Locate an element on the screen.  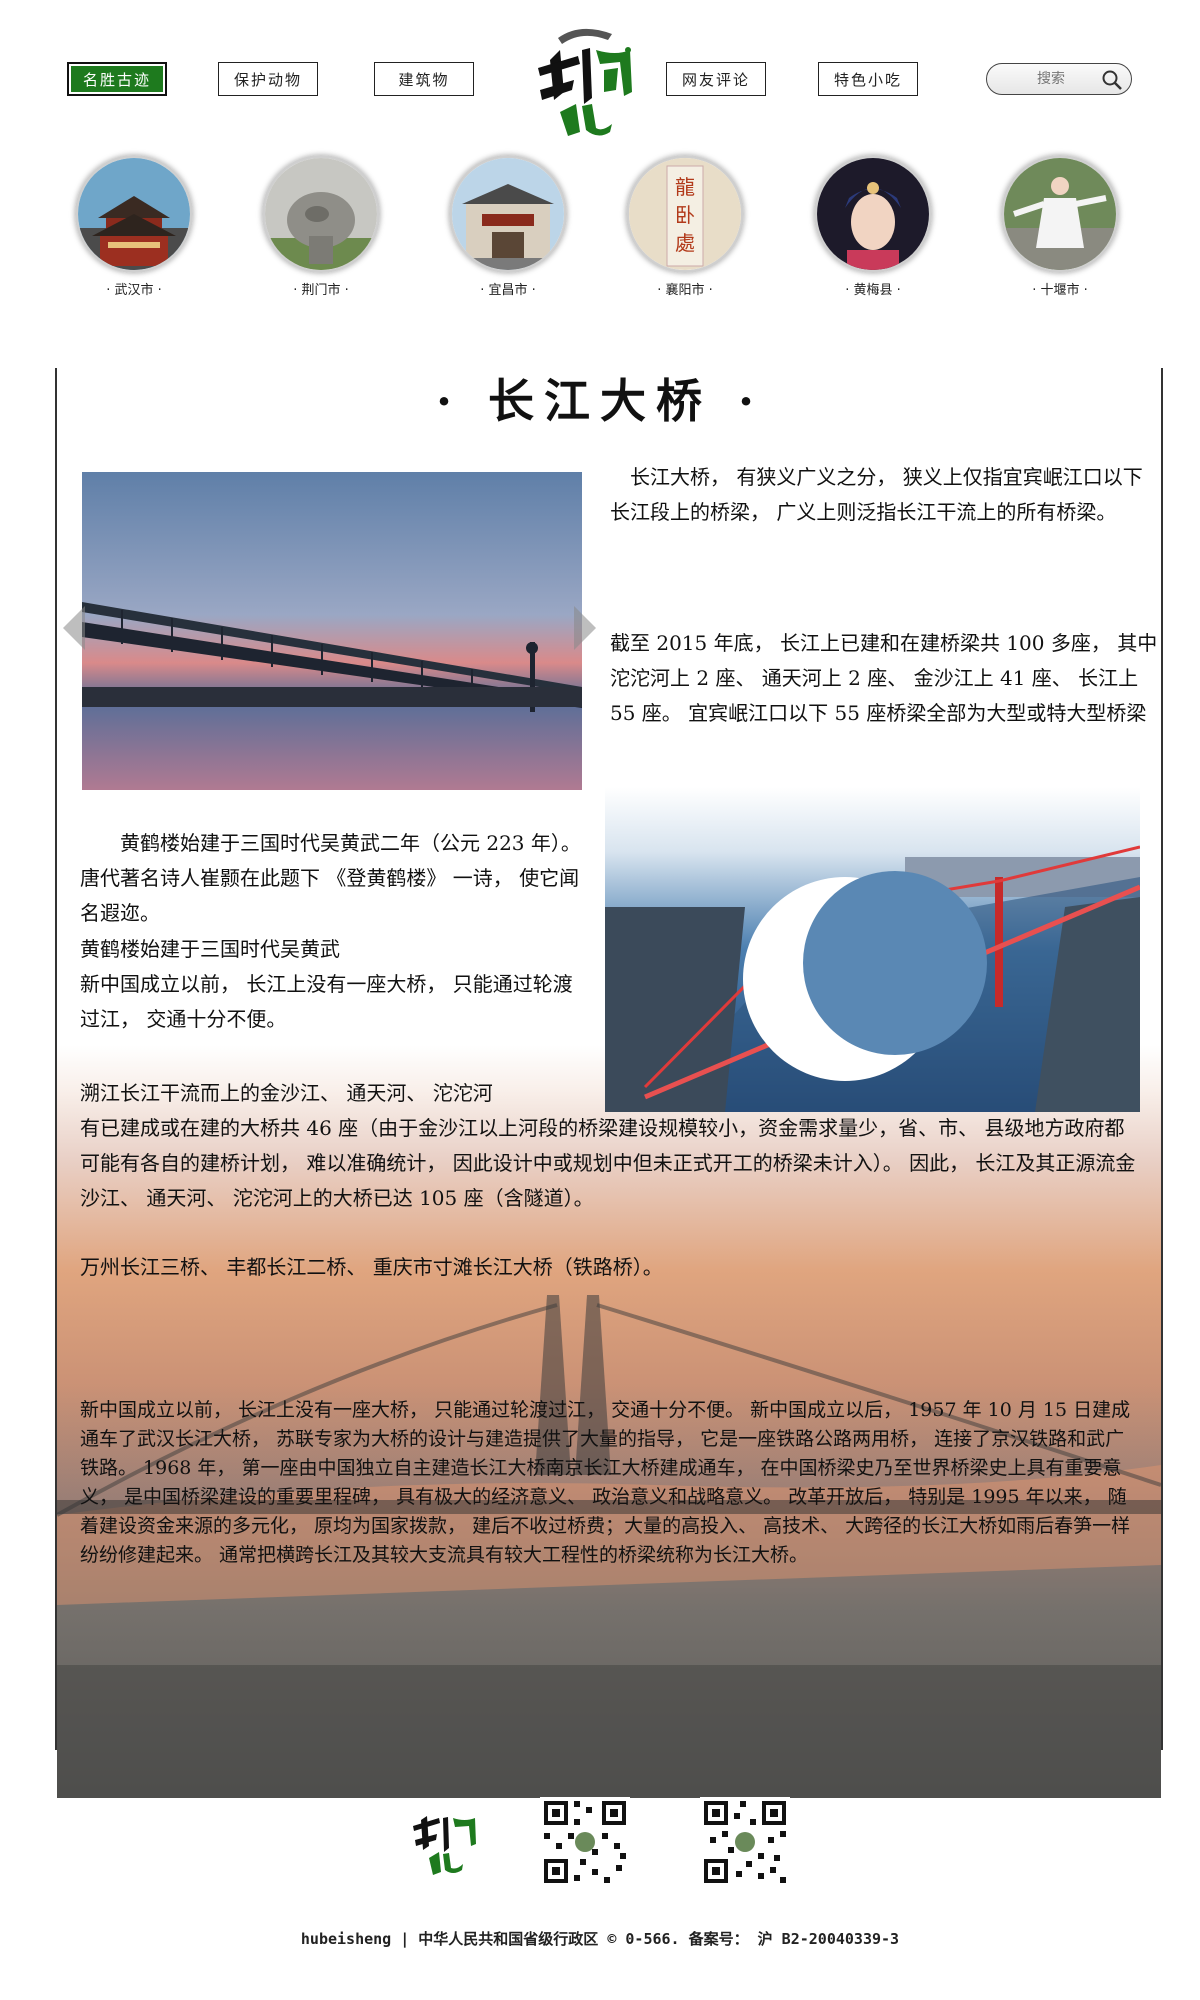
footer-logo is located at coordinates (445, 1840).